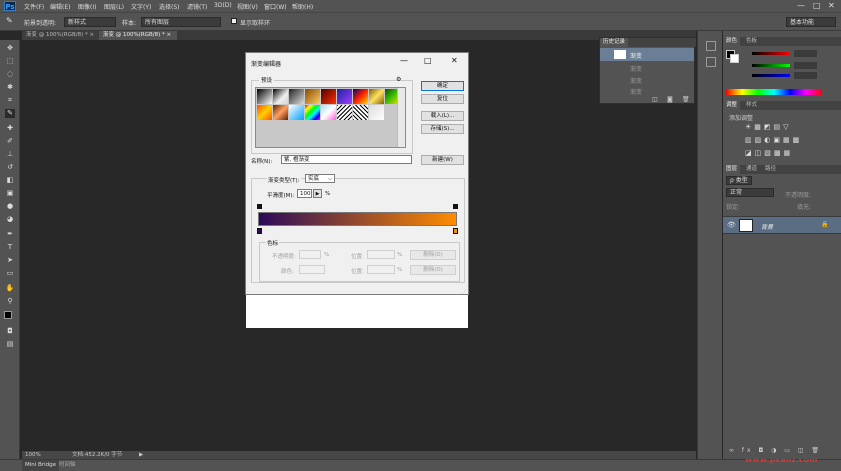 The height and width of the screenshot is (471, 841). I want to click on layer-row-background: 👁 背景 🔒, so click(782, 225).